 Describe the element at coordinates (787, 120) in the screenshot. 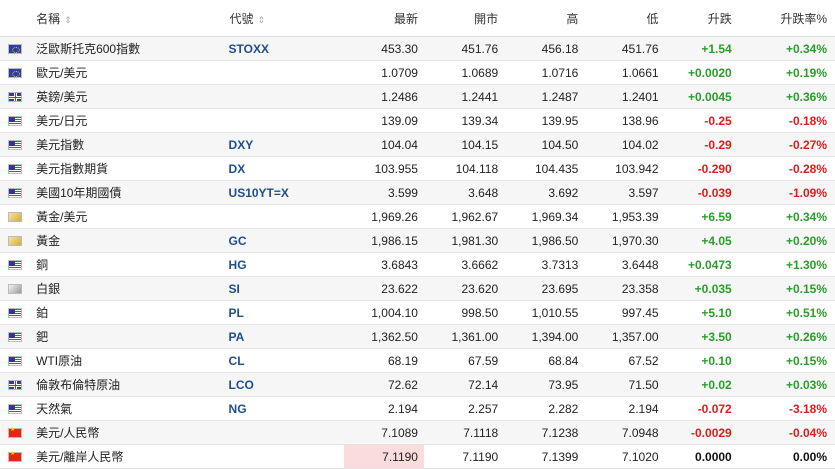

I see `change-percent: -0.18%` at that location.